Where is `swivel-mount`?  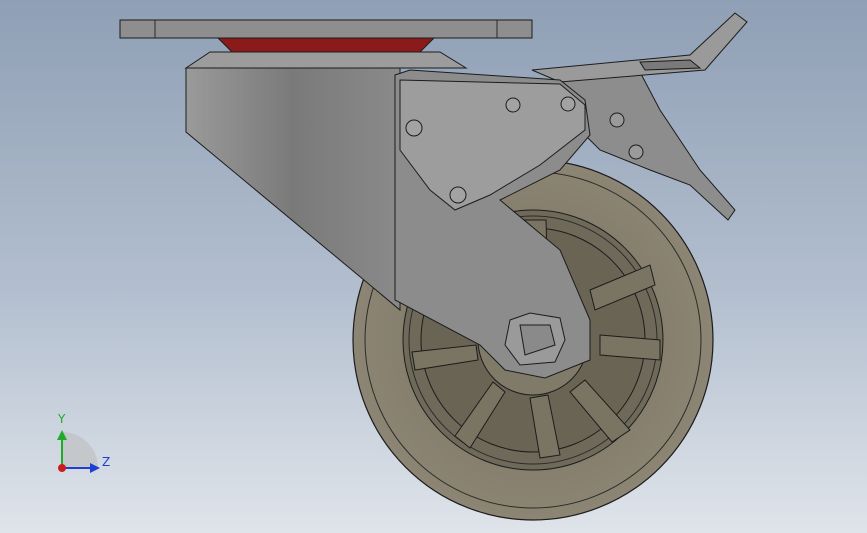
swivel-mount is located at coordinates (326, 44).